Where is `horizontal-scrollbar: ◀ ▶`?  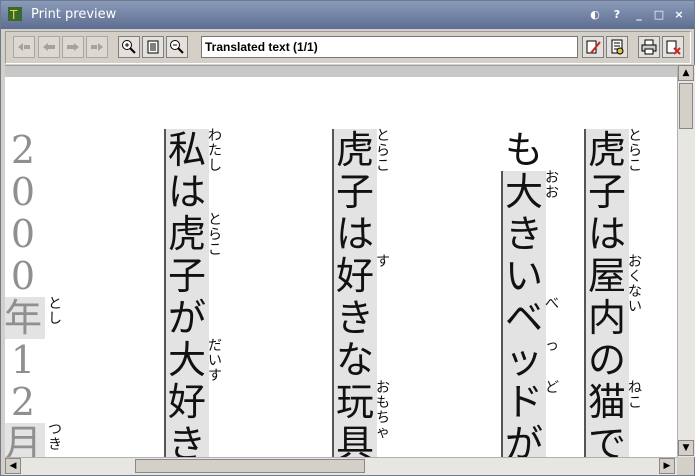 horizontal-scrollbar: ◀ ▶ is located at coordinates (341, 466).